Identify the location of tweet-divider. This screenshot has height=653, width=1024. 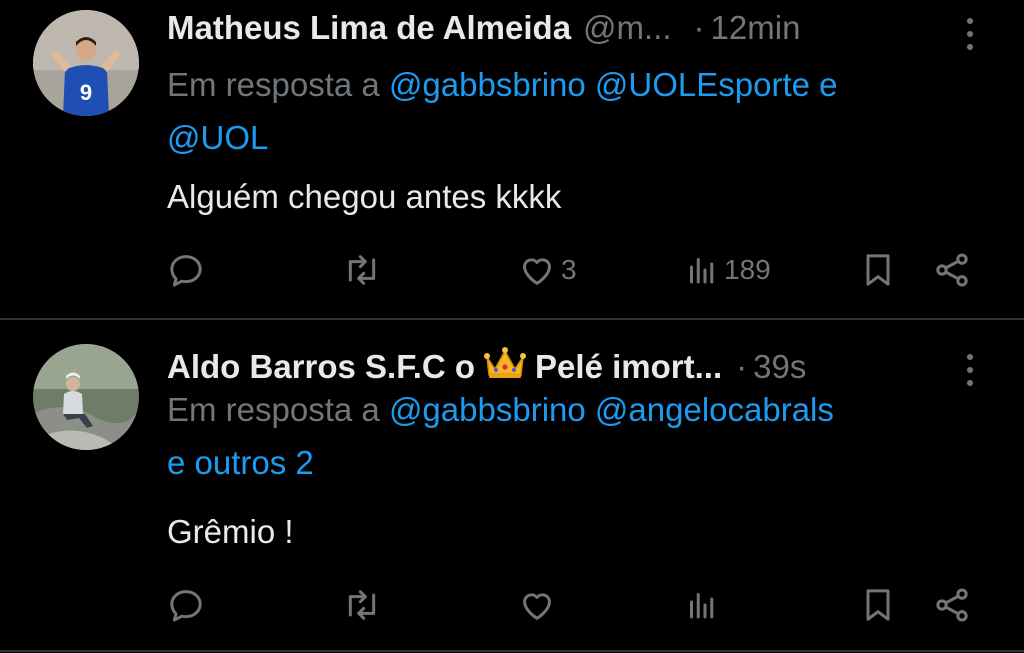
(512, 651).